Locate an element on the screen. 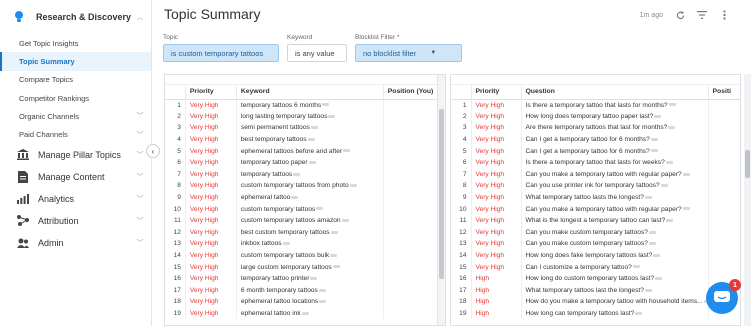 The height and width of the screenshot is (326, 751). keyword-filter-chip: is any value is located at coordinates (317, 53).